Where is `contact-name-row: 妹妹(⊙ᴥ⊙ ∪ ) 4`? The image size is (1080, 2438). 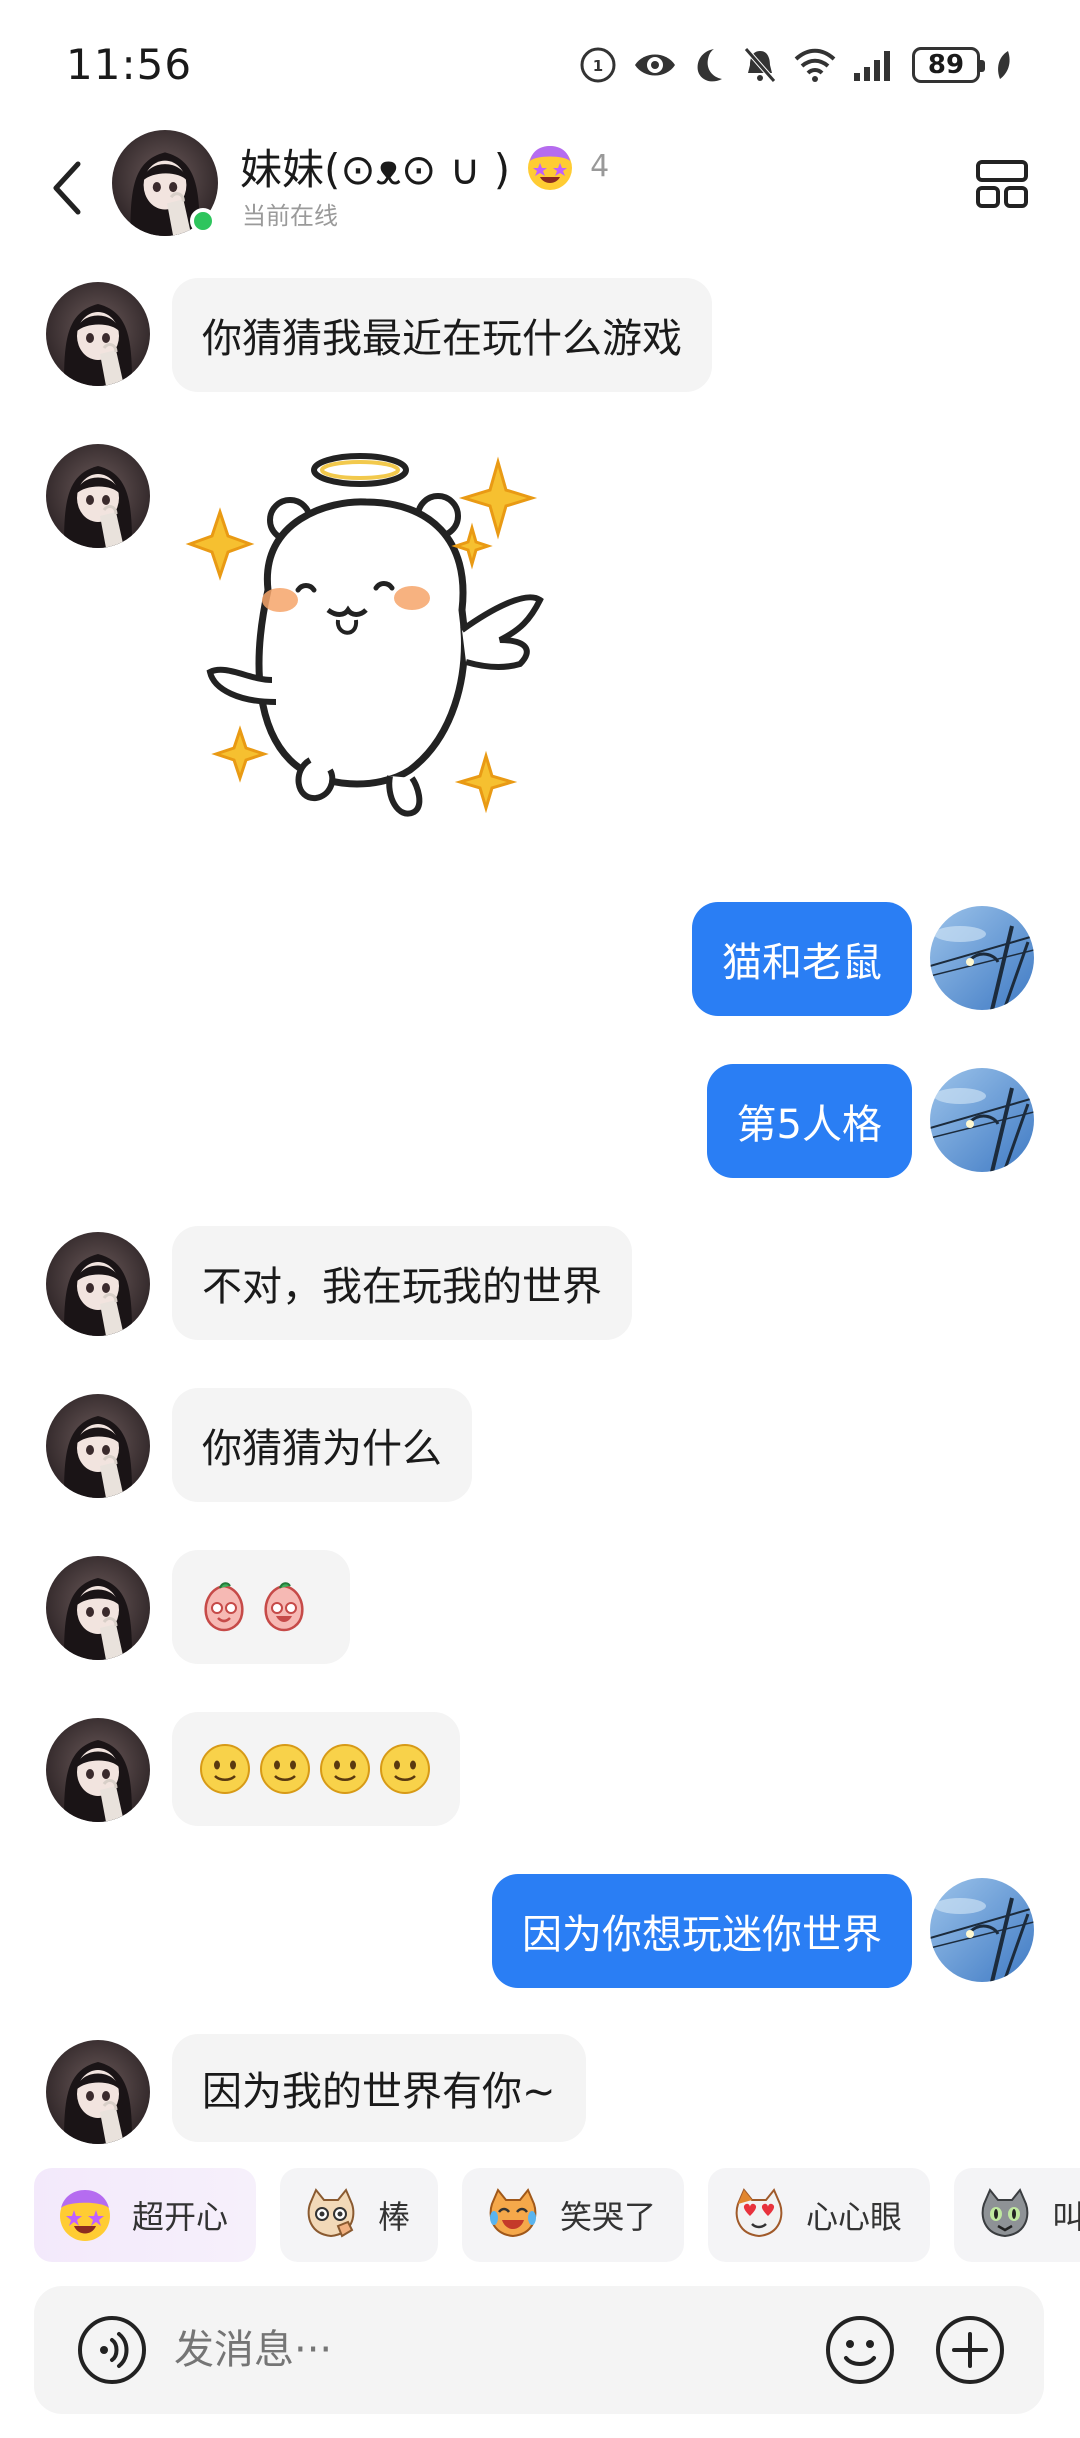 contact-name-row: 妹妹(⊙ᴥ⊙ ∪ ) 4 is located at coordinates (424, 166).